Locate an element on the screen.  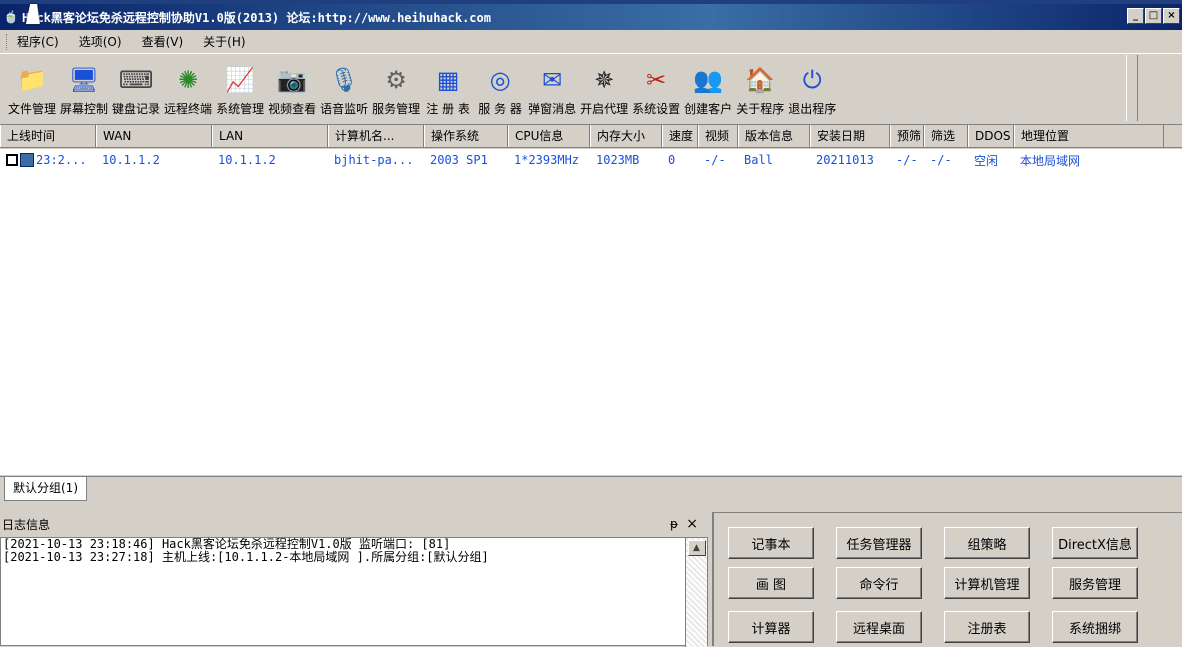
tool-label: 创建客户 is located at coordinates (708, 109).